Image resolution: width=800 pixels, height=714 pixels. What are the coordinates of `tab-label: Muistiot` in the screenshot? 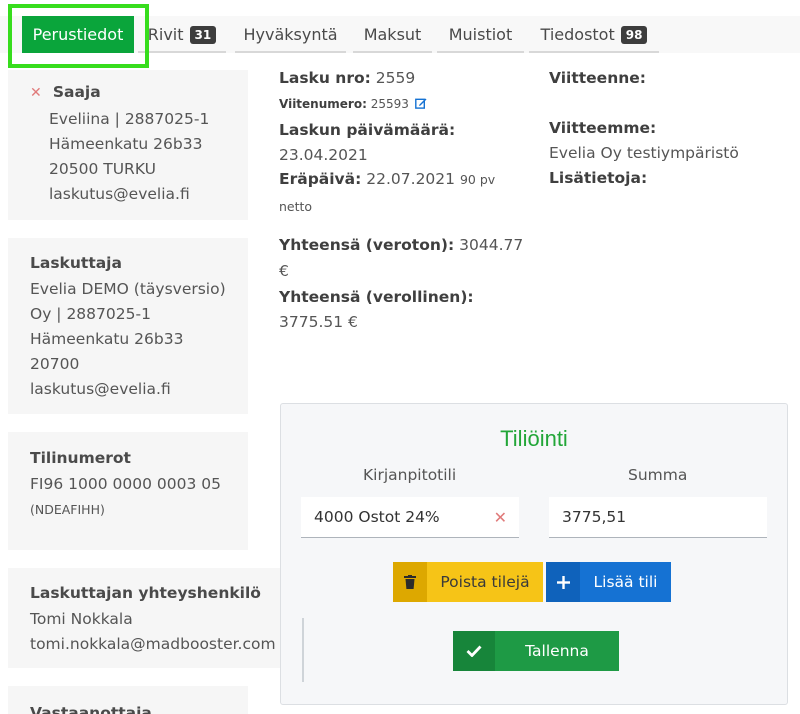 It's located at (480, 34).